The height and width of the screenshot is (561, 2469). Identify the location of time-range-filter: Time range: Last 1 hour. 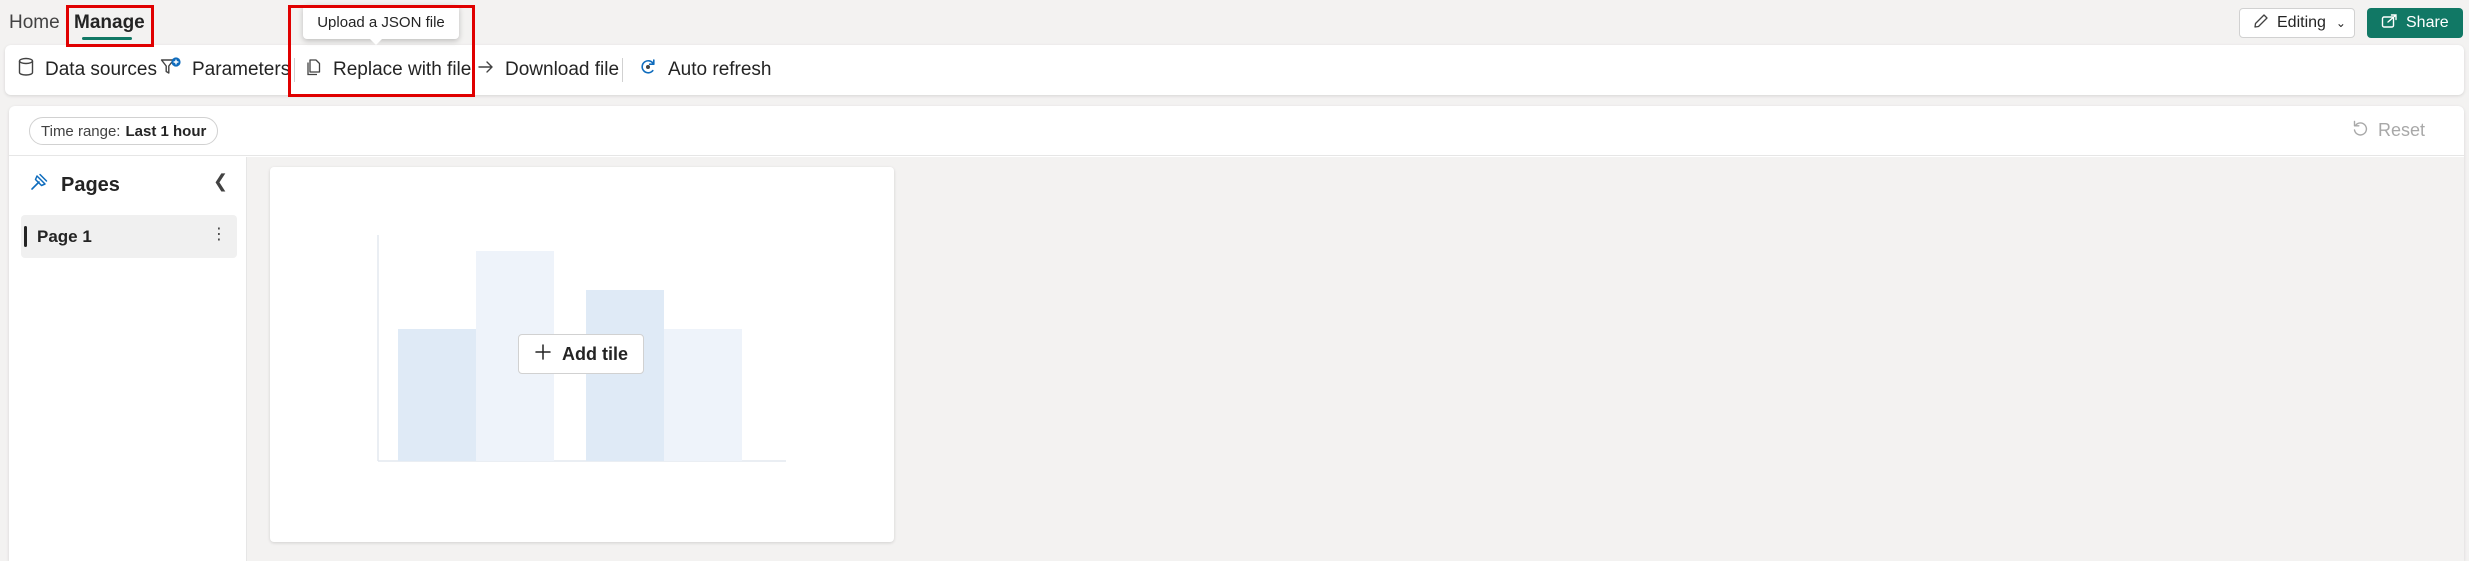
(124, 131).